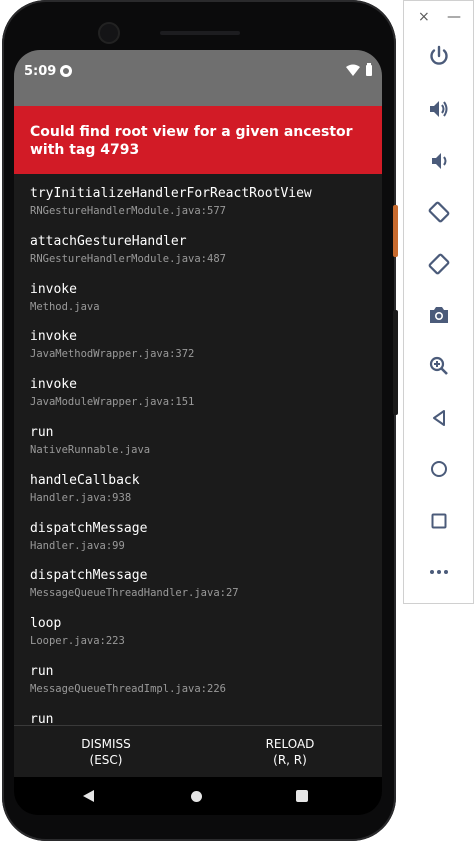  I want to click on nav-recents-icon, so click(302, 796).